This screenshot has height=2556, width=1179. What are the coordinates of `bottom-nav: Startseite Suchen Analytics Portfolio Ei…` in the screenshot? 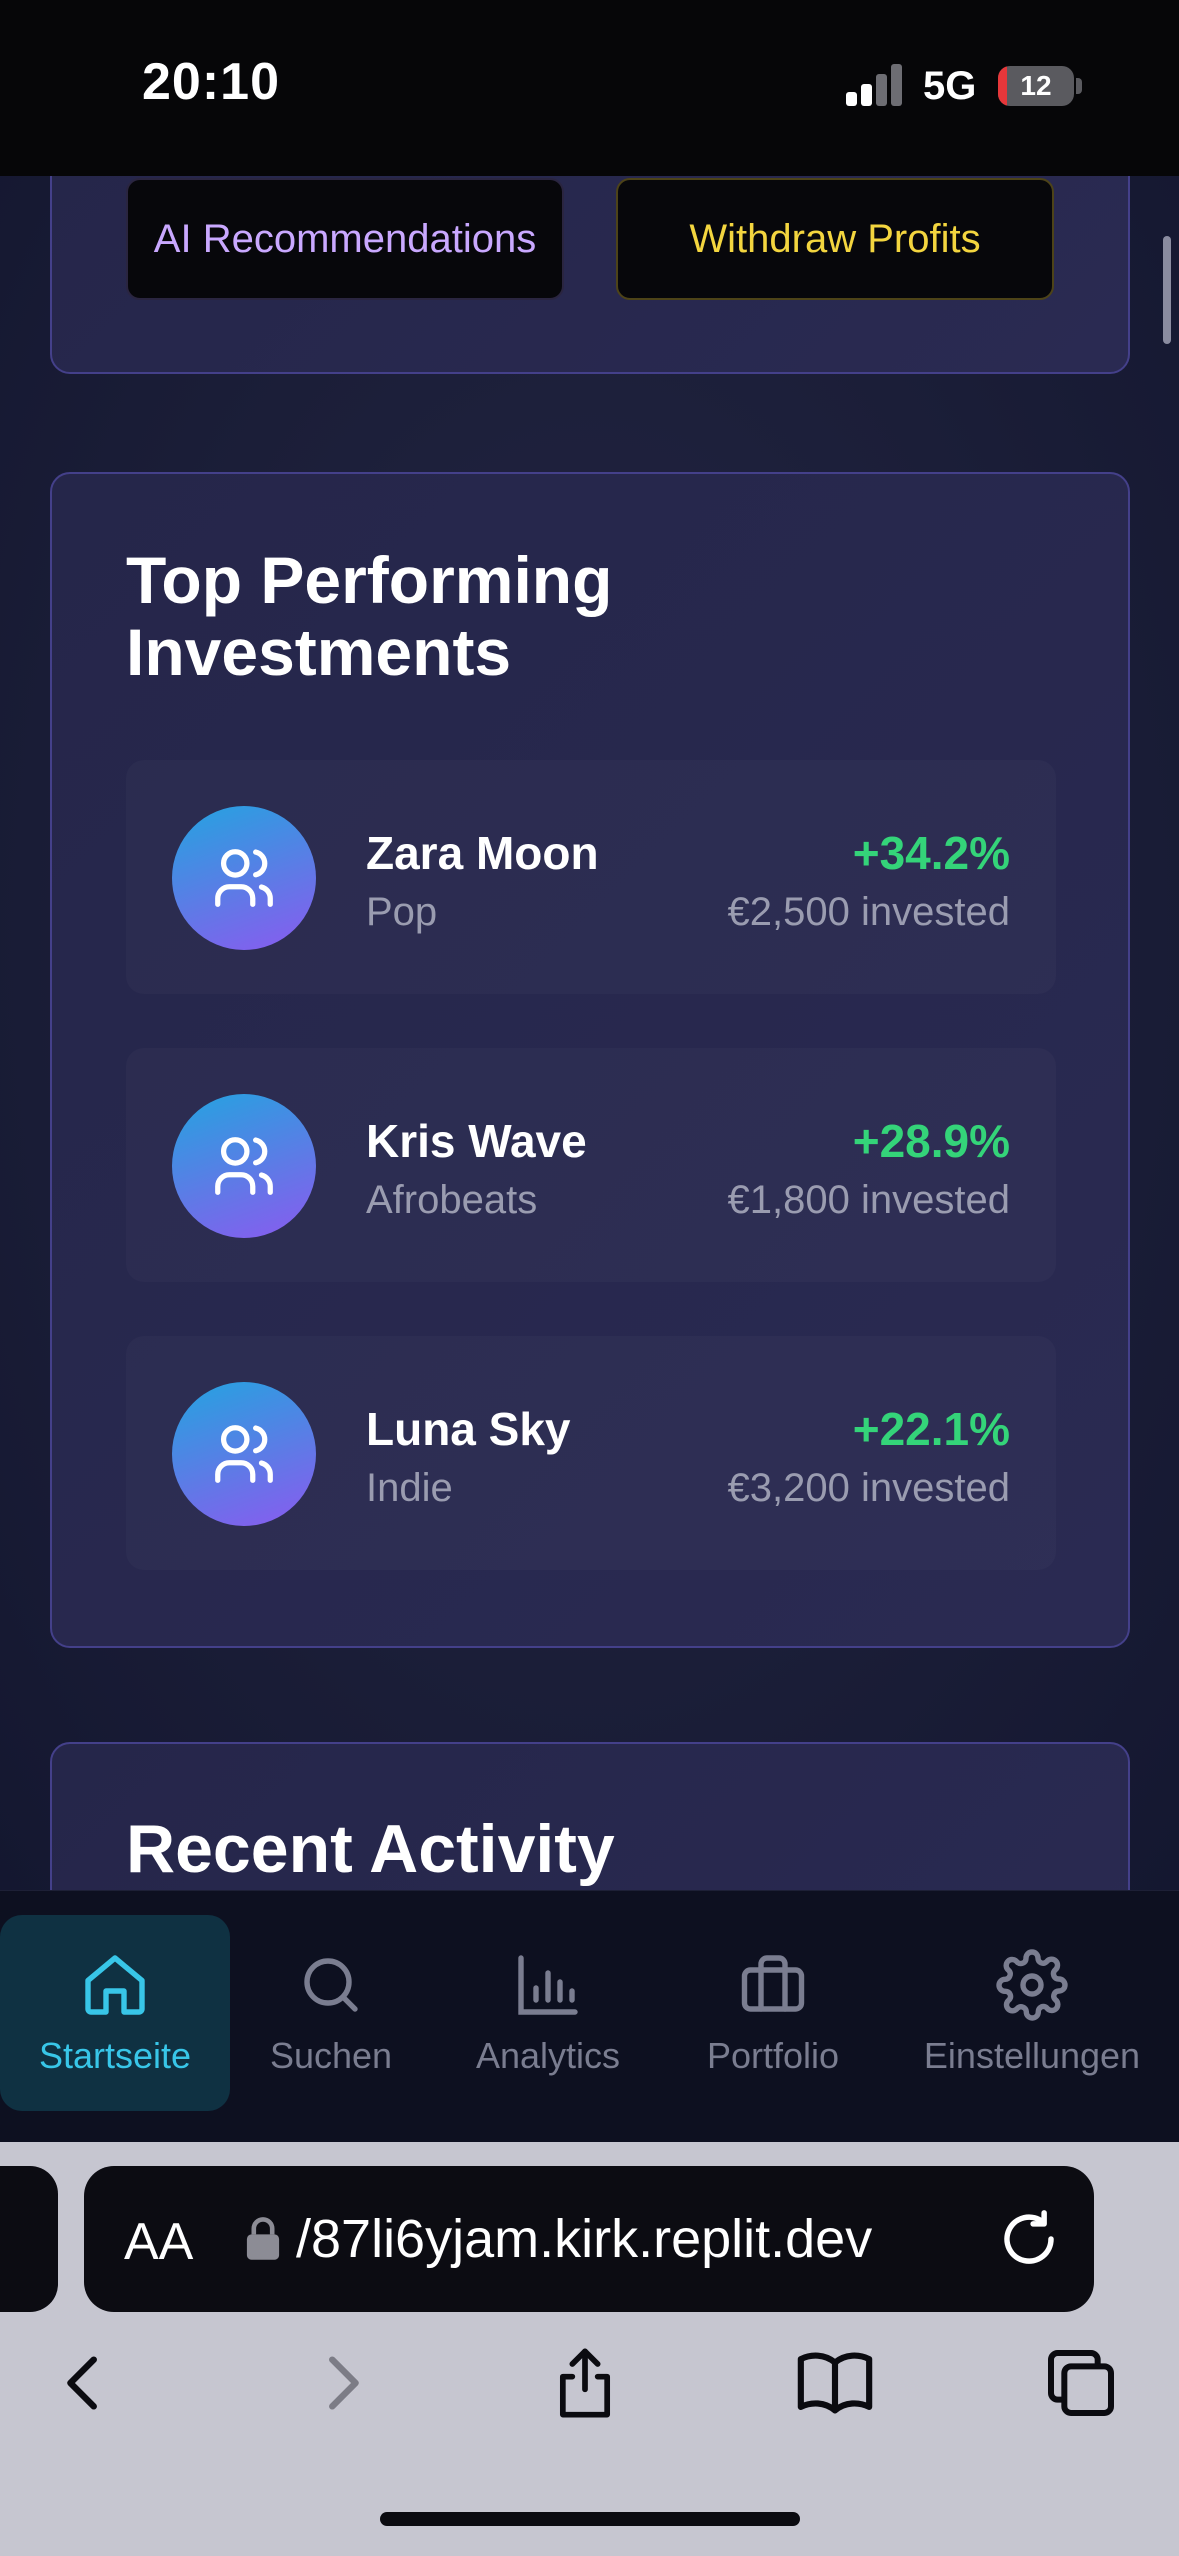 It's located at (589, 2016).